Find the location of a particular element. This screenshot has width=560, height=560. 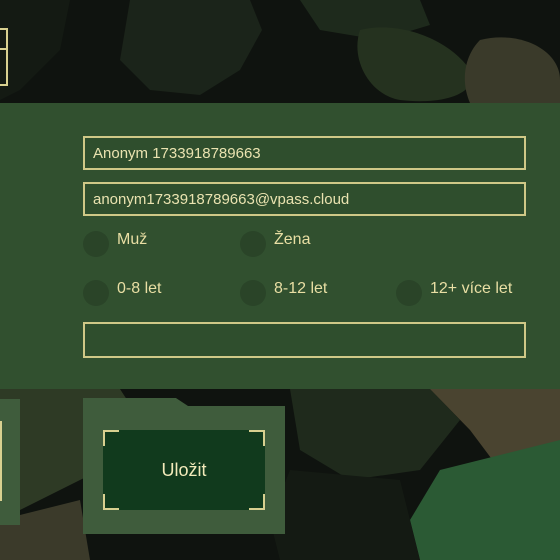

gender-radio-female: Žena is located at coordinates (275, 244).